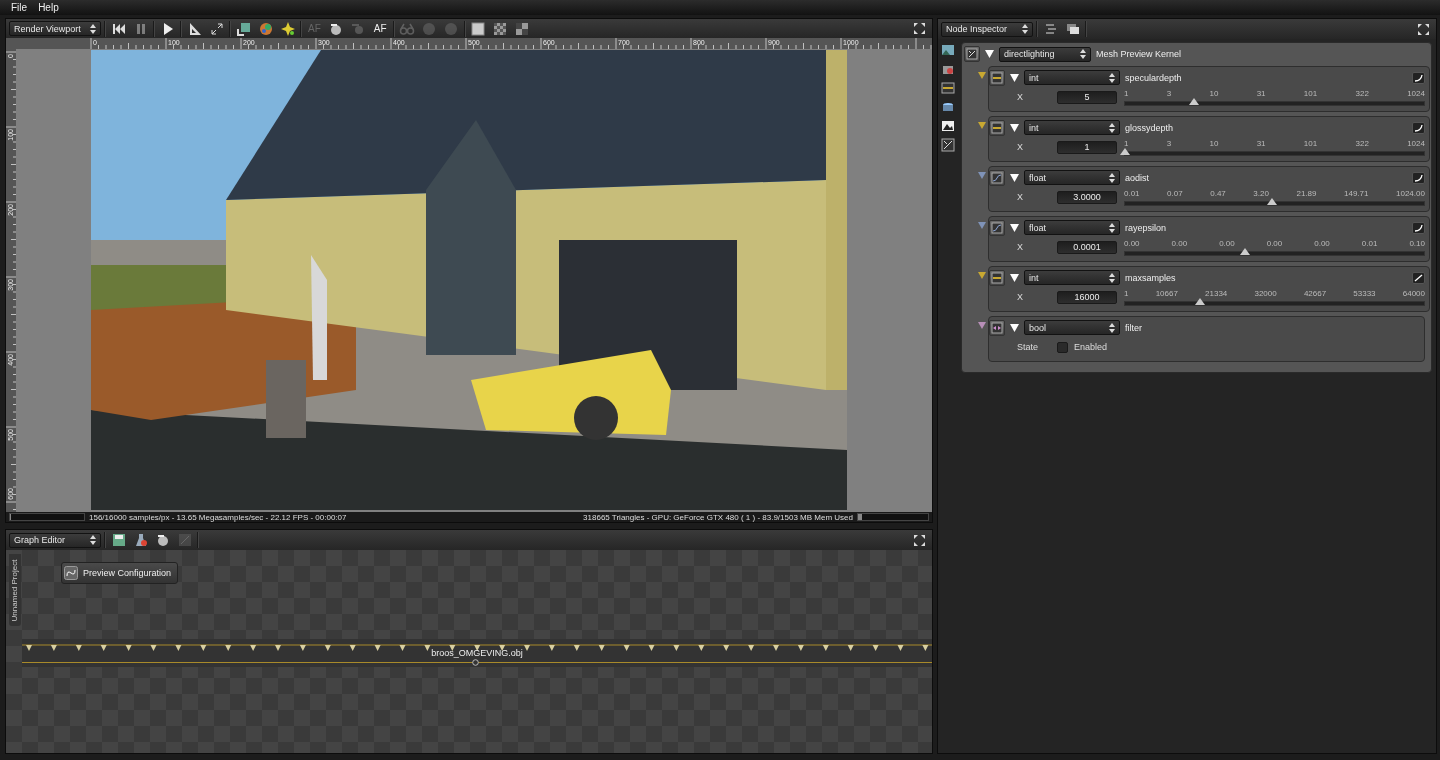 The width and height of the screenshot is (1440, 760). What do you see at coordinates (948, 50) in the screenshot?
I see `image-icon` at bounding box center [948, 50].